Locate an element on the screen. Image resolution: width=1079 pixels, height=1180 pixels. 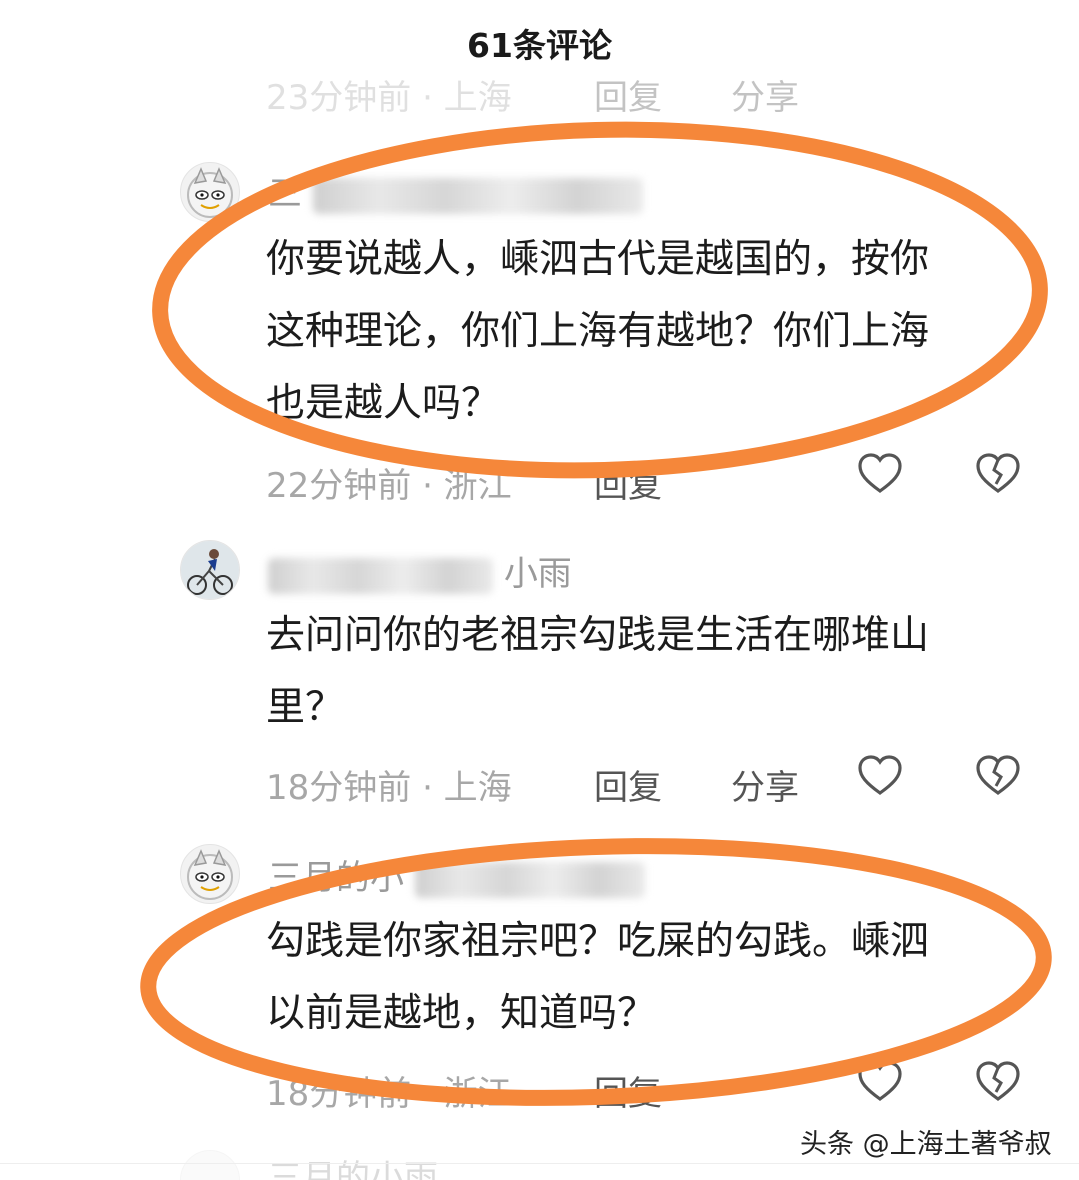
comment-username: 三月的小 is located at coordinates (456, 874).